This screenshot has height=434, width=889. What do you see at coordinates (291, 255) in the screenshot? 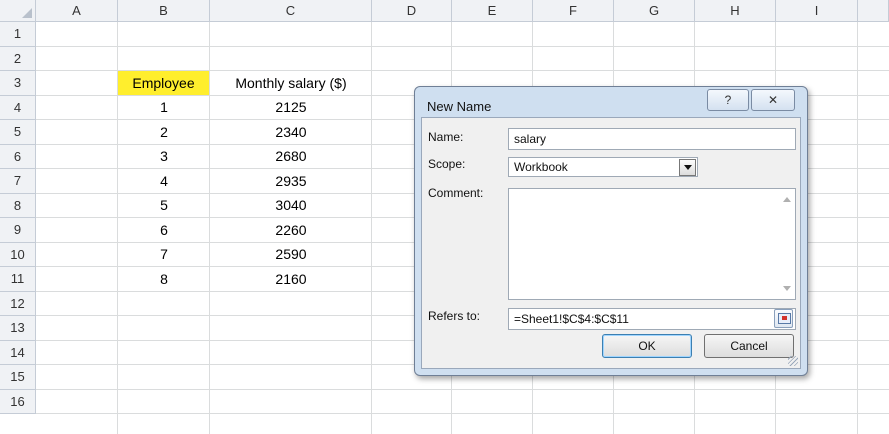
I see `salary-cell: 2590` at bounding box center [291, 255].